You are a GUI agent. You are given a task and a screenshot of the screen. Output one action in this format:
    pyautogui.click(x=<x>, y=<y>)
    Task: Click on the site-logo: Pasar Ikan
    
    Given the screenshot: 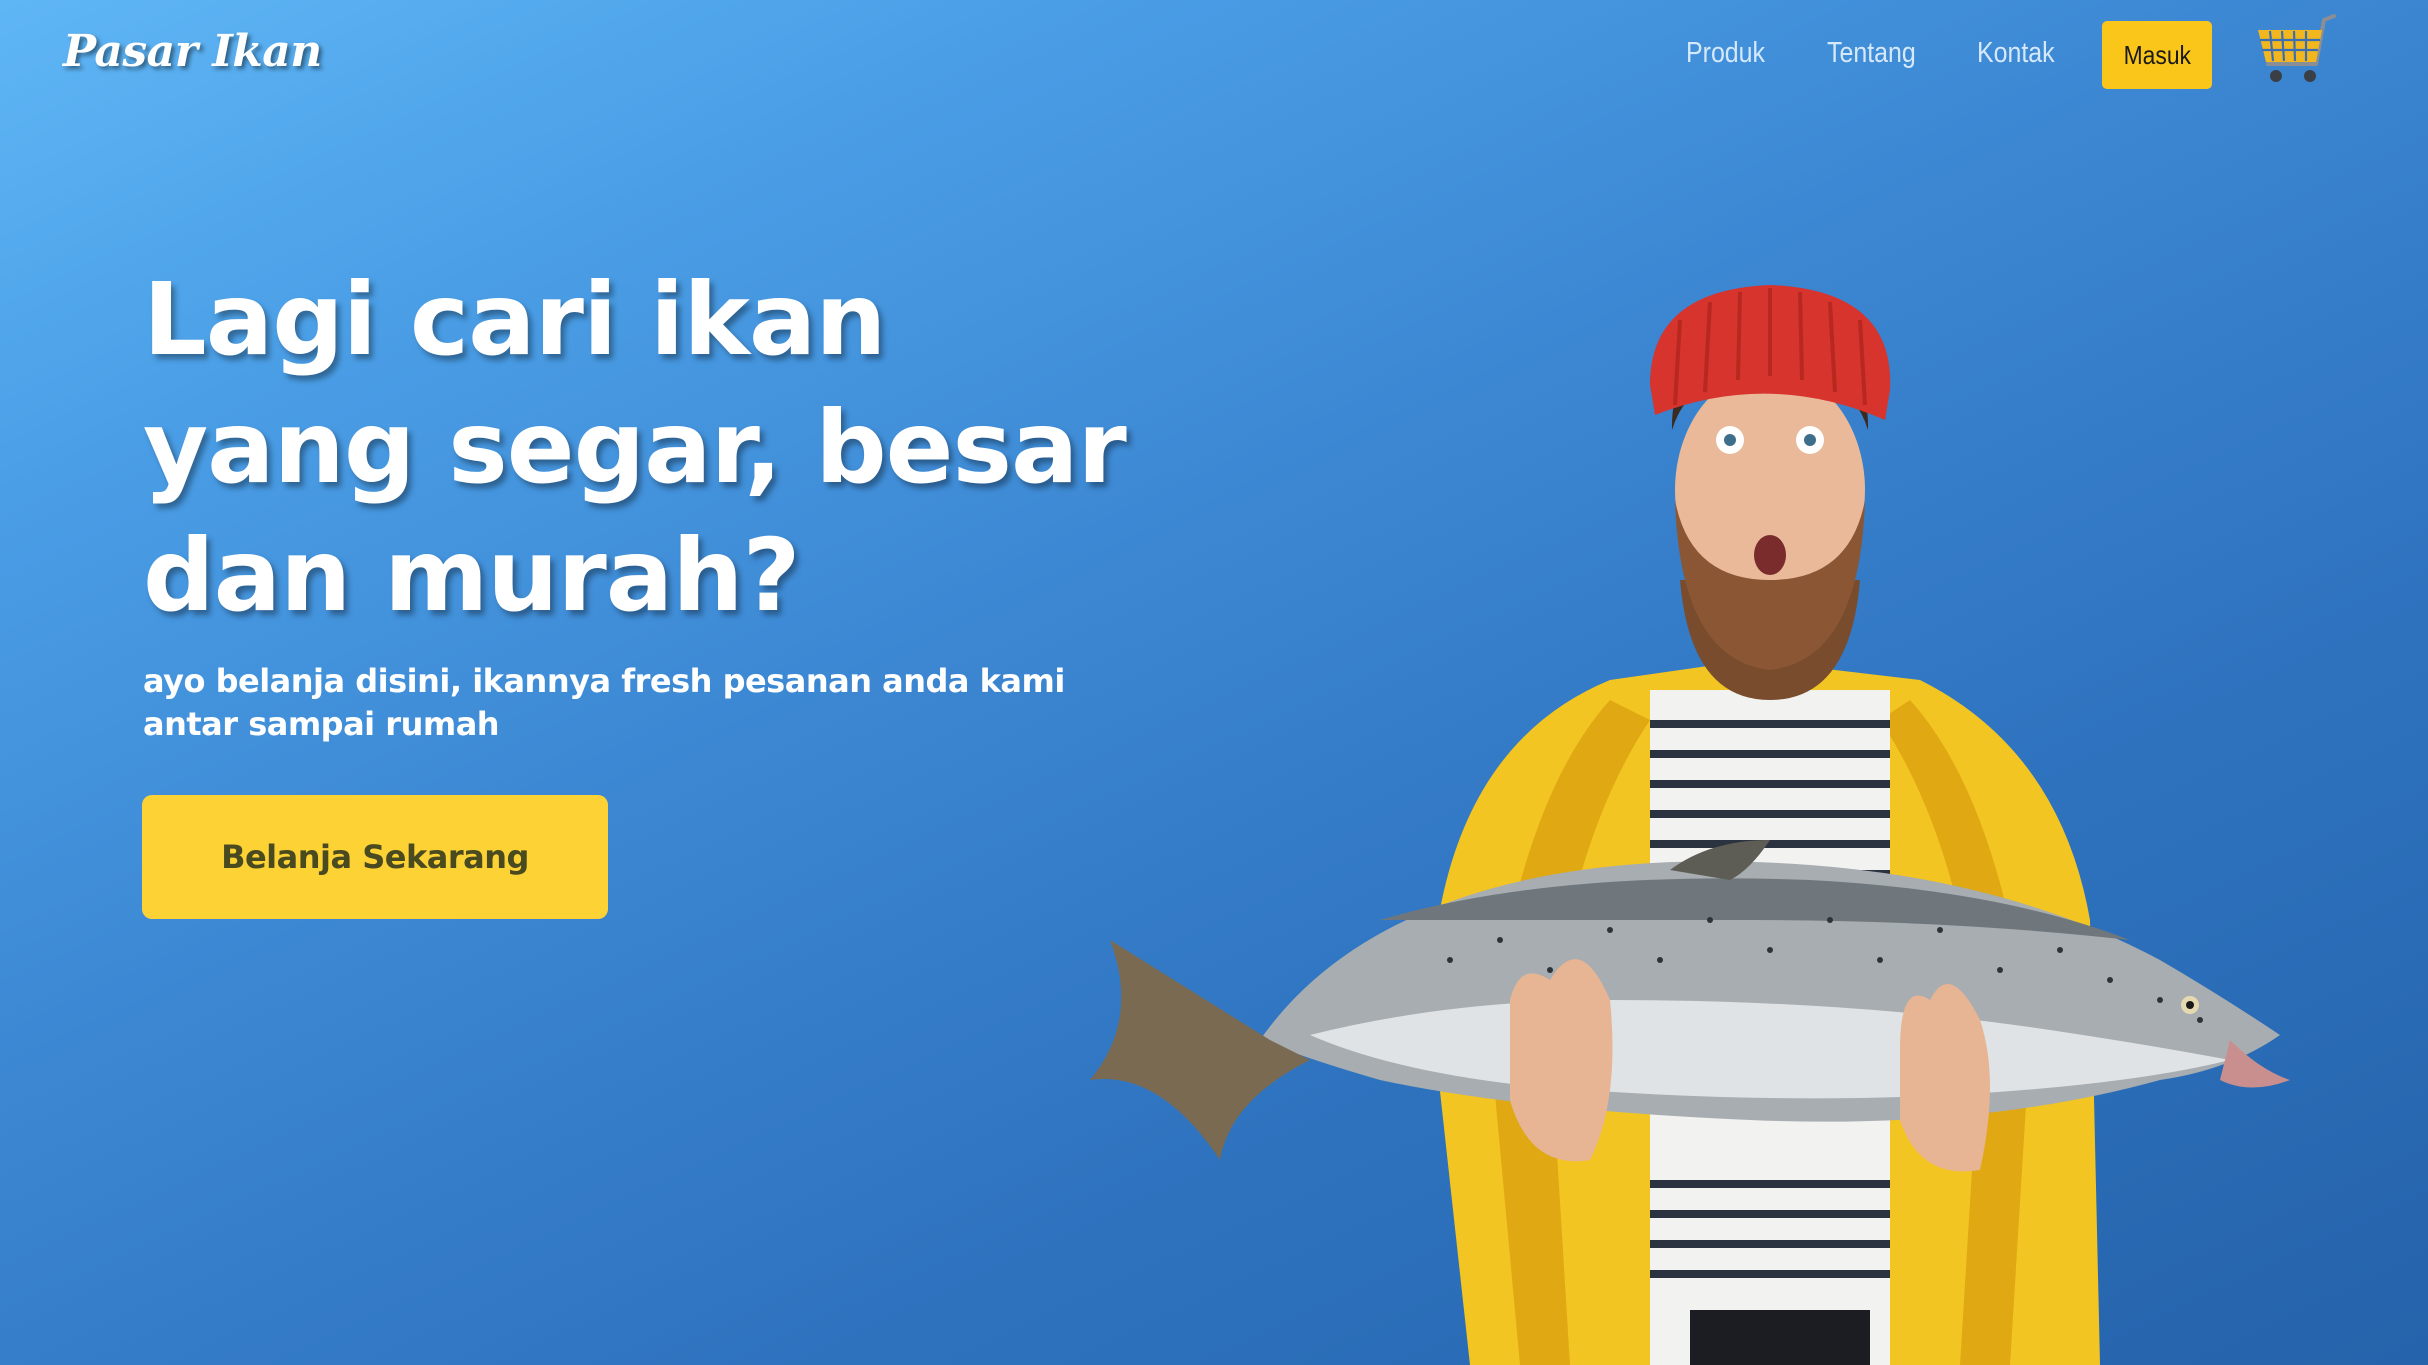 What is the action you would take?
    pyautogui.click(x=192, y=51)
    